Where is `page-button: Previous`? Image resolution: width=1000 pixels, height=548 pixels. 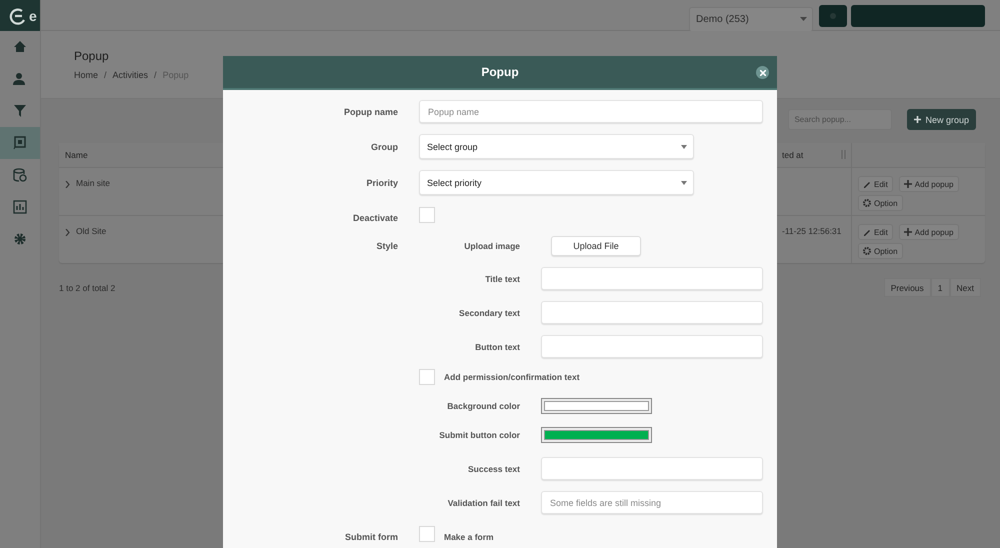
page-button: Previous is located at coordinates (907, 287).